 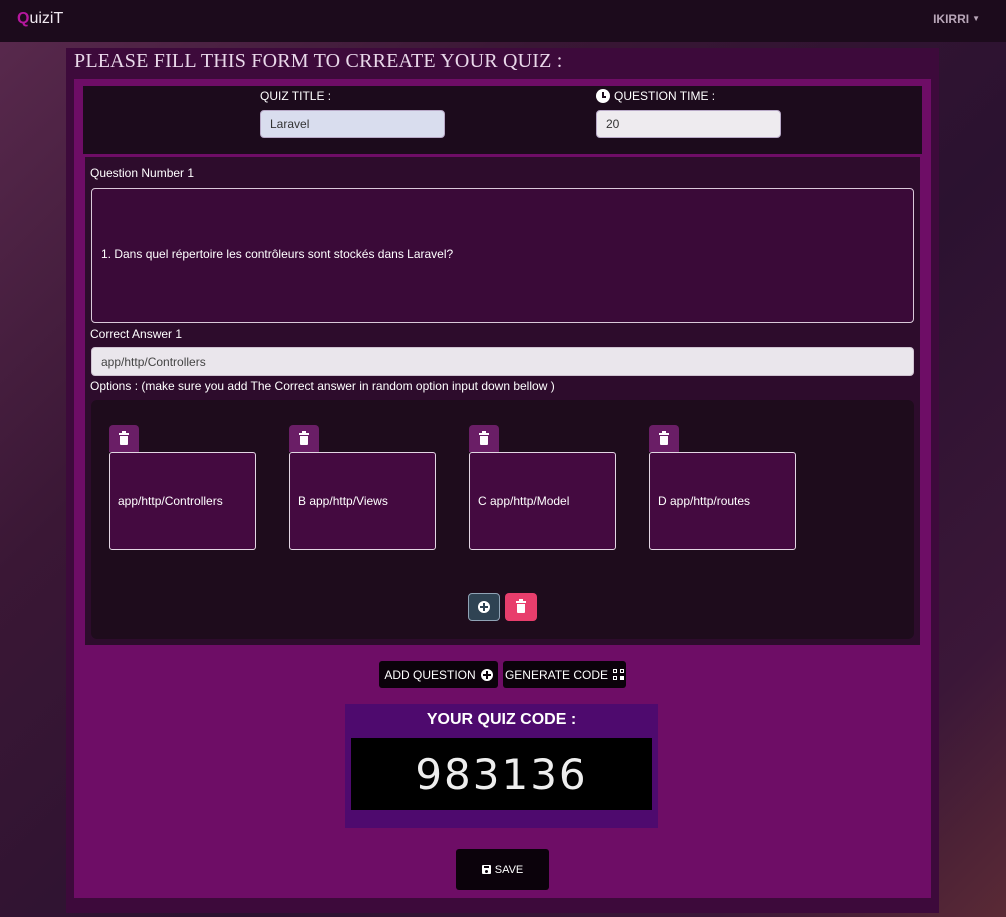 I want to click on quiz-settings: QUIZ TITLE : QUESTION TIME :, so click(x=502, y=120).